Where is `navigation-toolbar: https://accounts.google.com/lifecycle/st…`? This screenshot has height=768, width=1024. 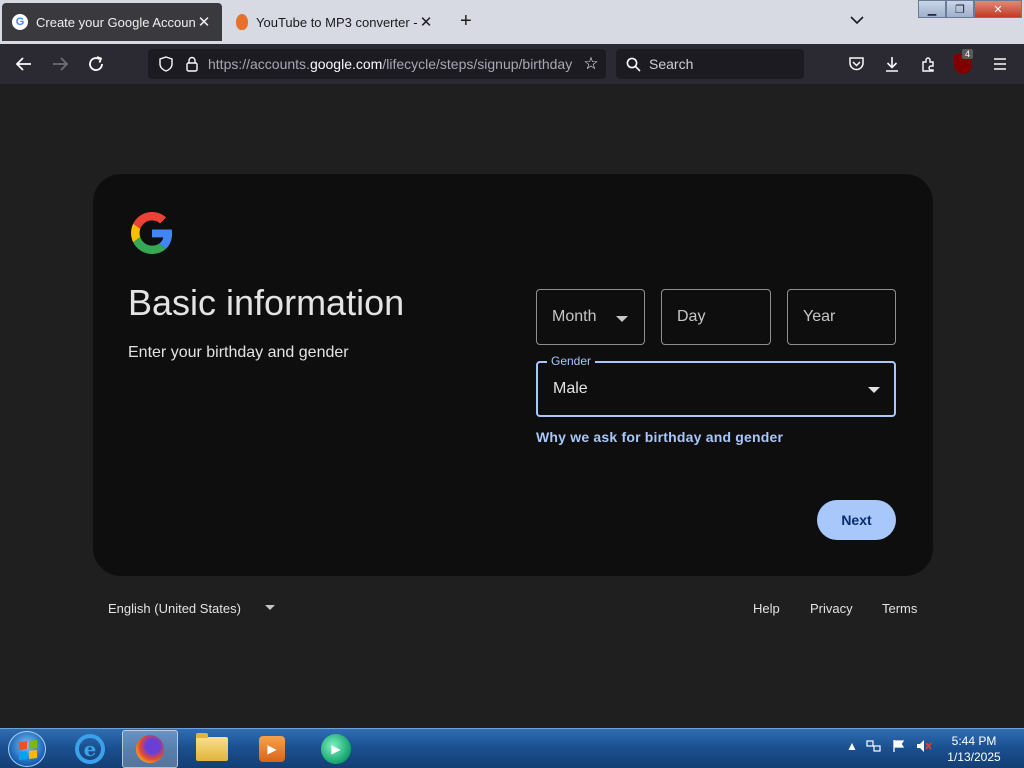
navigation-toolbar: https://accounts.google.com/lifecycle/st… is located at coordinates (512, 64).